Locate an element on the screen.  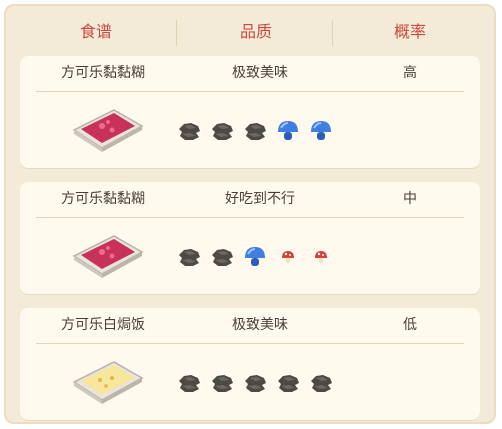
recipe-name: 方可乐白焗饭 is located at coordinates (103, 325).